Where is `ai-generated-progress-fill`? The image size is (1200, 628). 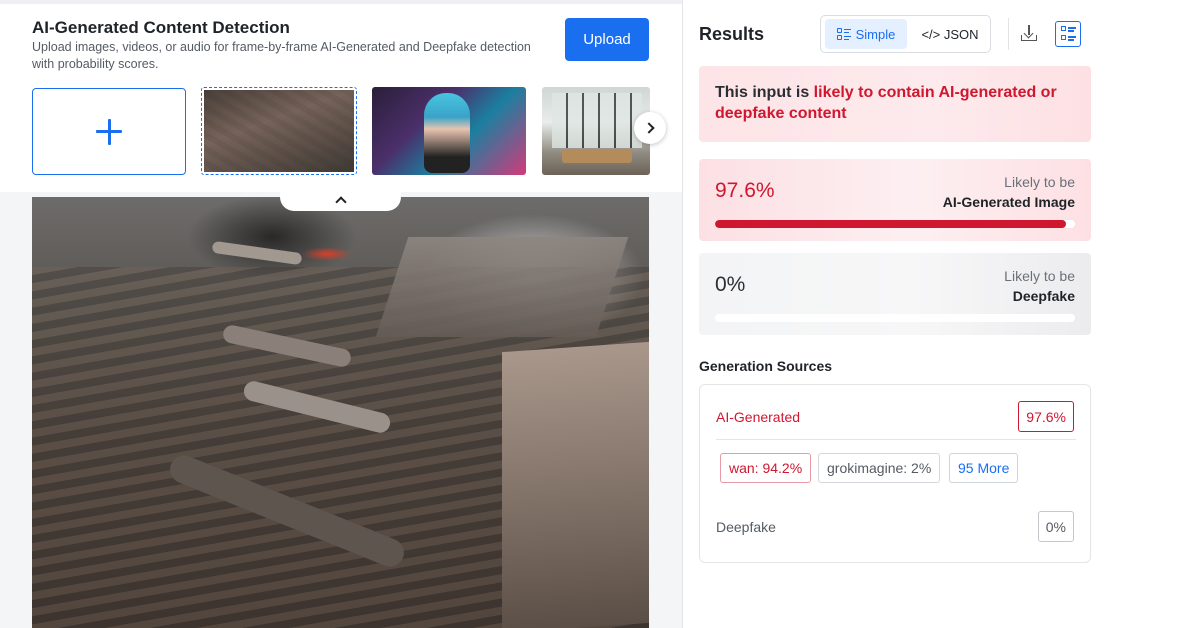
ai-generated-progress-fill is located at coordinates (891, 224).